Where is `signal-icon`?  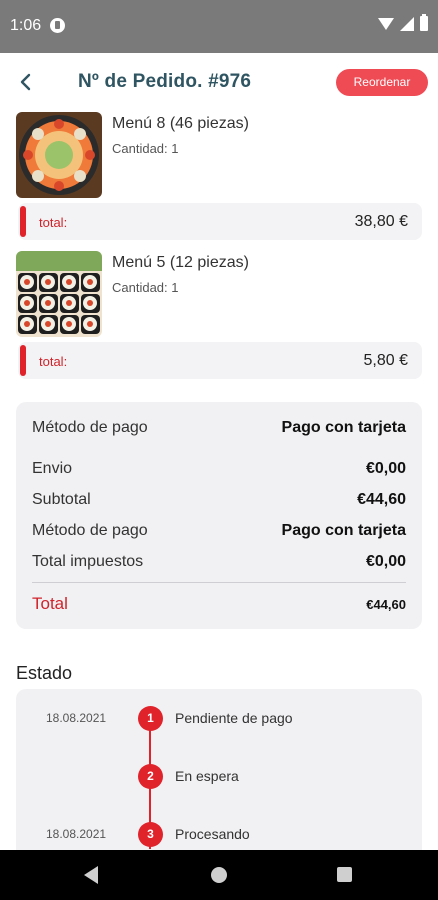 signal-icon is located at coordinates (407, 23).